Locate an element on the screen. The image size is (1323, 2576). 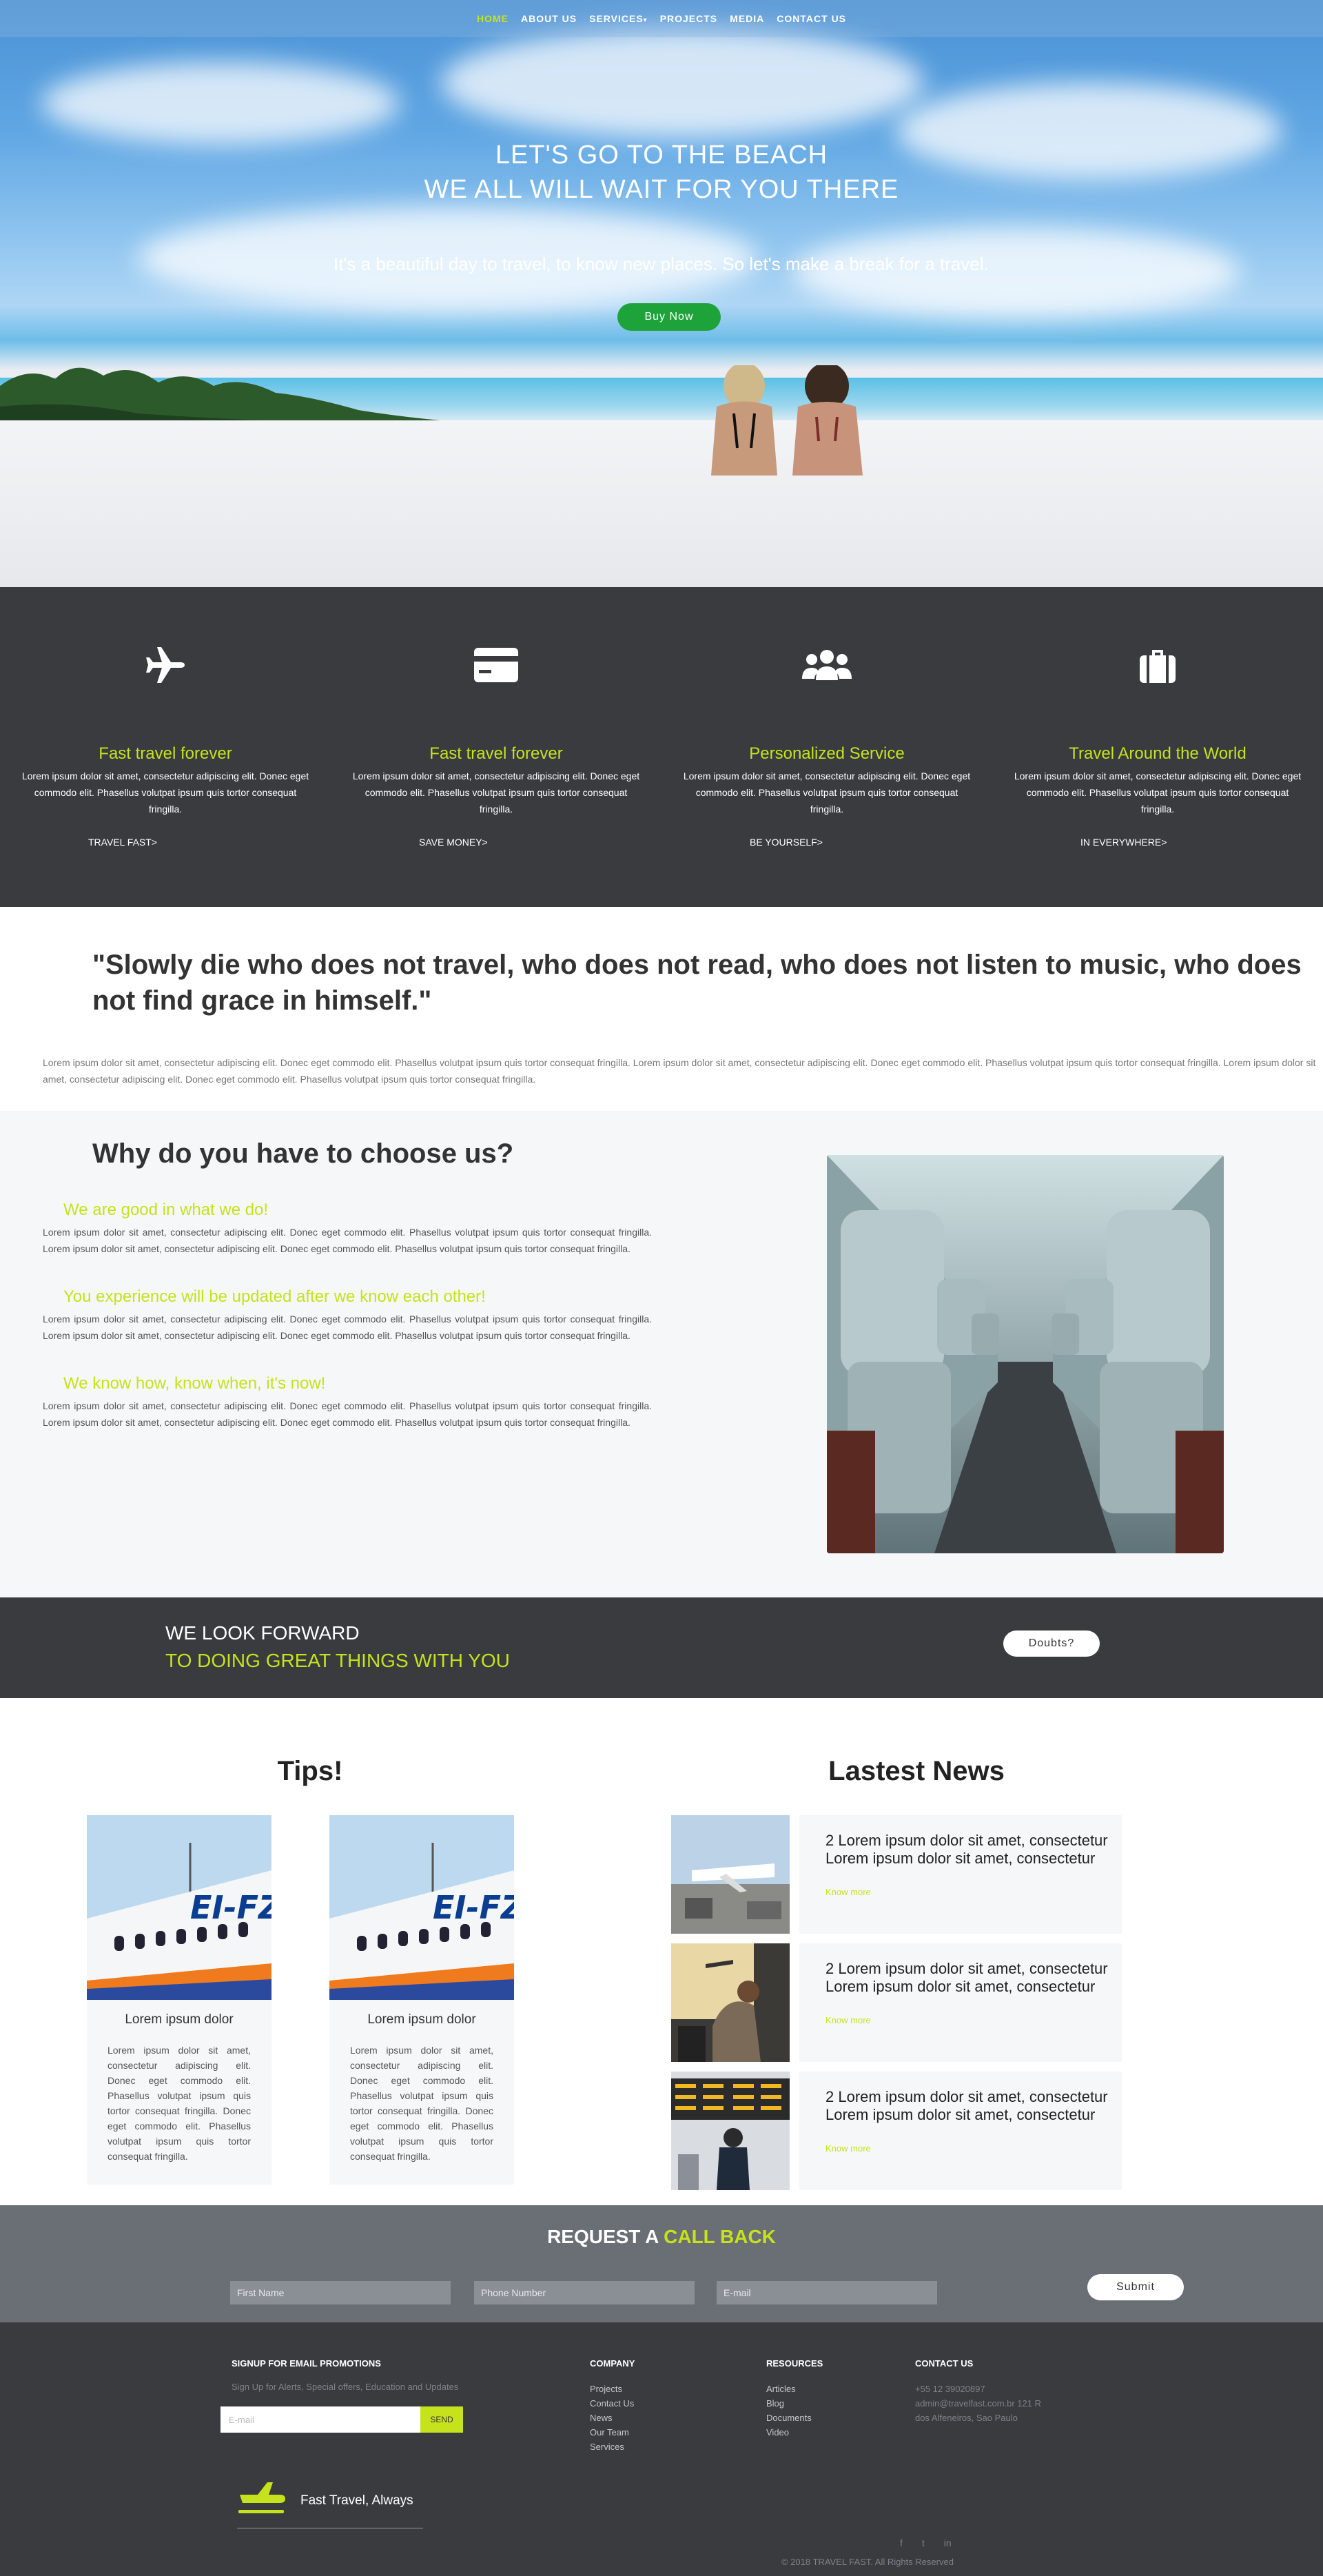
contact-title: CONTACT US is located at coordinates (945, 2363).